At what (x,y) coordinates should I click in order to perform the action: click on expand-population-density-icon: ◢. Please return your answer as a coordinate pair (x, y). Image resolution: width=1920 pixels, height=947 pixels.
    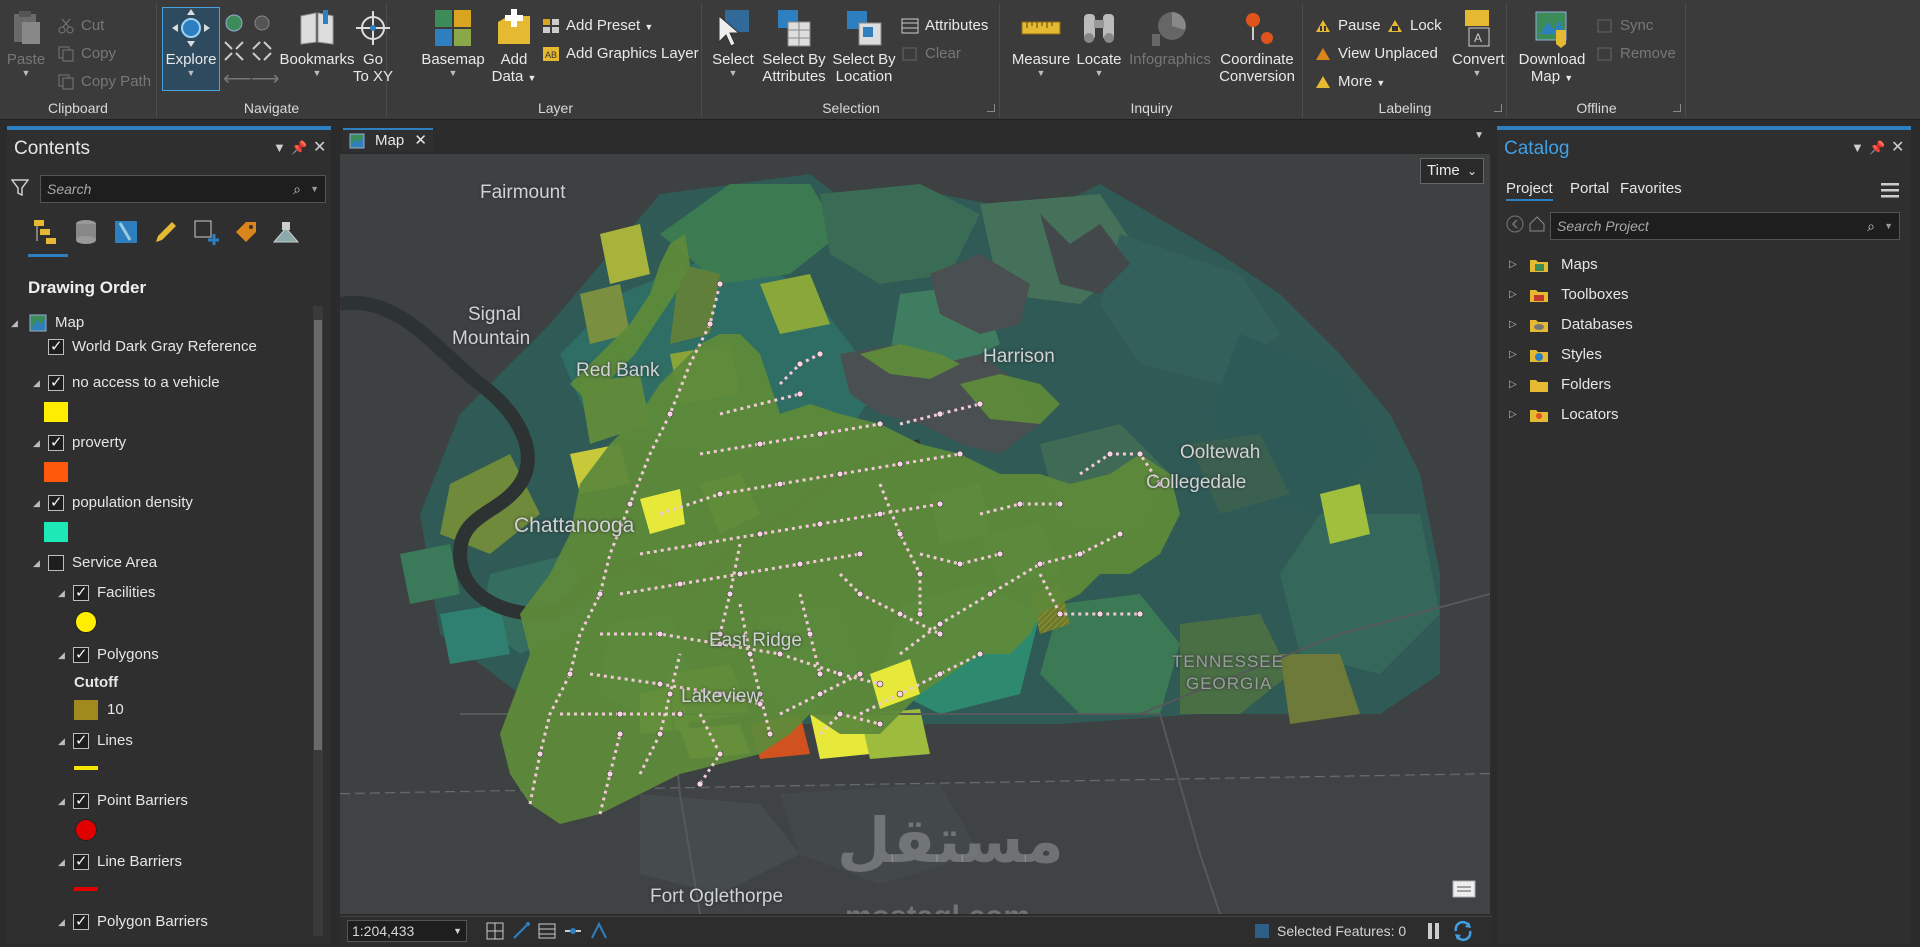
    Looking at the image, I should click on (36, 503).